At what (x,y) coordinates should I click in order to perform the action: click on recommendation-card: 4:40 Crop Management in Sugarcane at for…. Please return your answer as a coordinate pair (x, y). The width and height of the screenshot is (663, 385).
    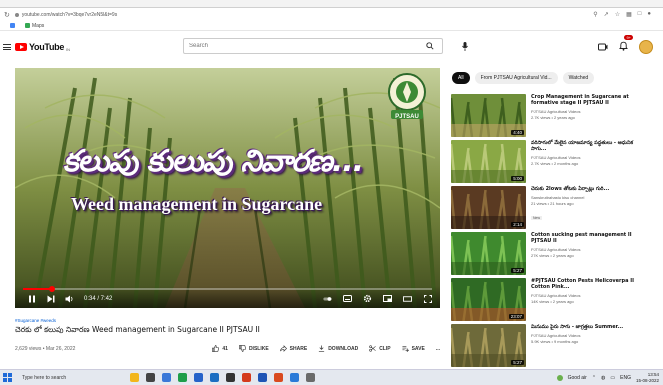
    Looking at the image, I should click on (551, 116).